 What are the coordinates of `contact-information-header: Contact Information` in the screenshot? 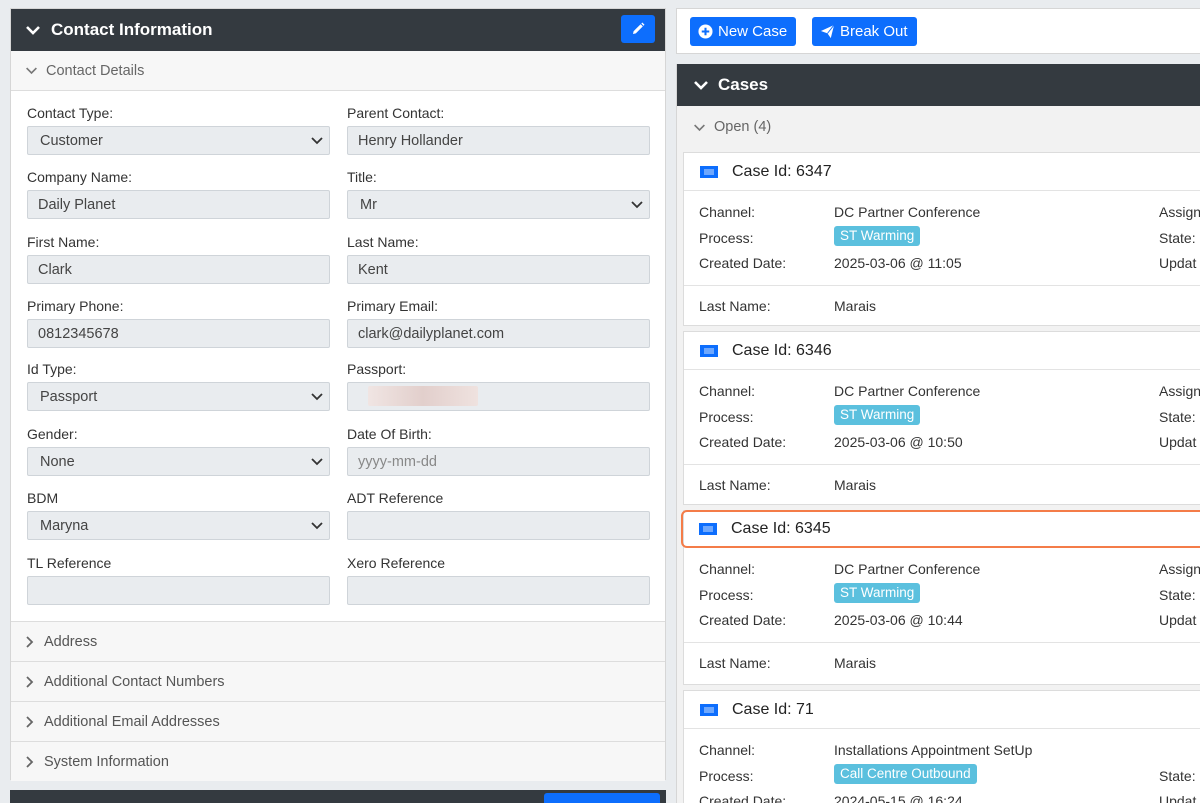 It's located at (338, 30).